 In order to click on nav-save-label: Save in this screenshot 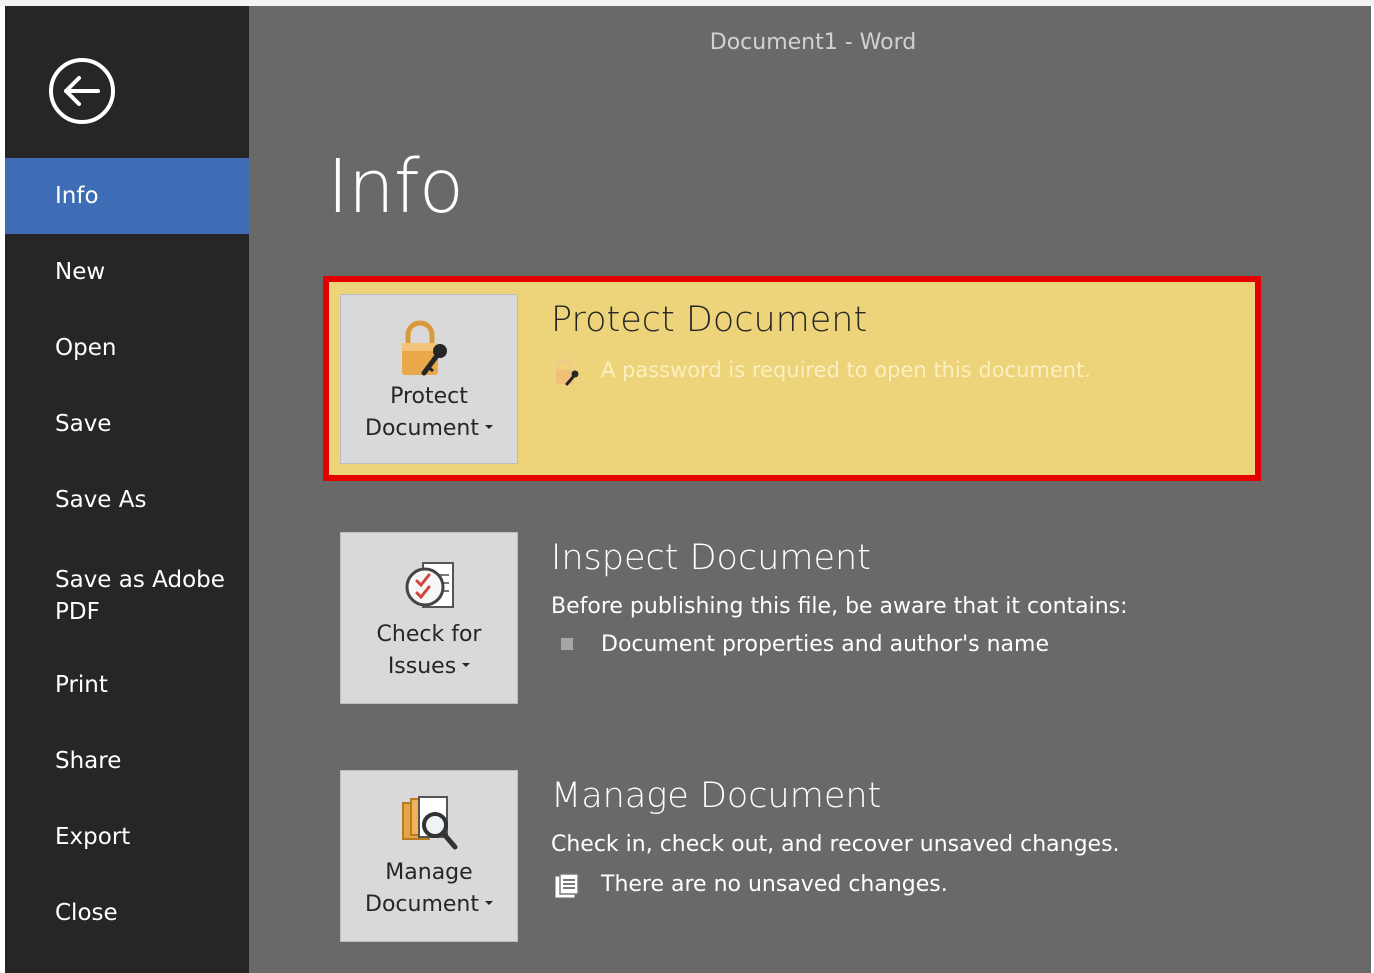, I will do `click(83, 424)`.